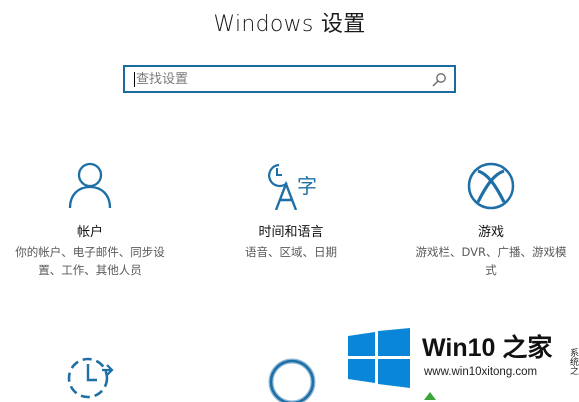 Image resolution: width=579 pixels, height=402 pixels. What do you see at coordinates (292, 186) in the screenshot?
I see `time-language-icon: 字` at bounding box center [292, 186].